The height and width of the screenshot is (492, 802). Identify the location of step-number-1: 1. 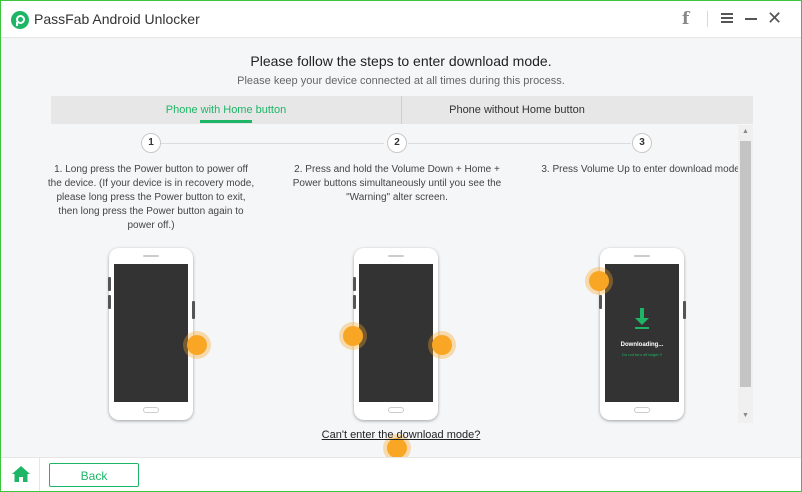
(151, 143).